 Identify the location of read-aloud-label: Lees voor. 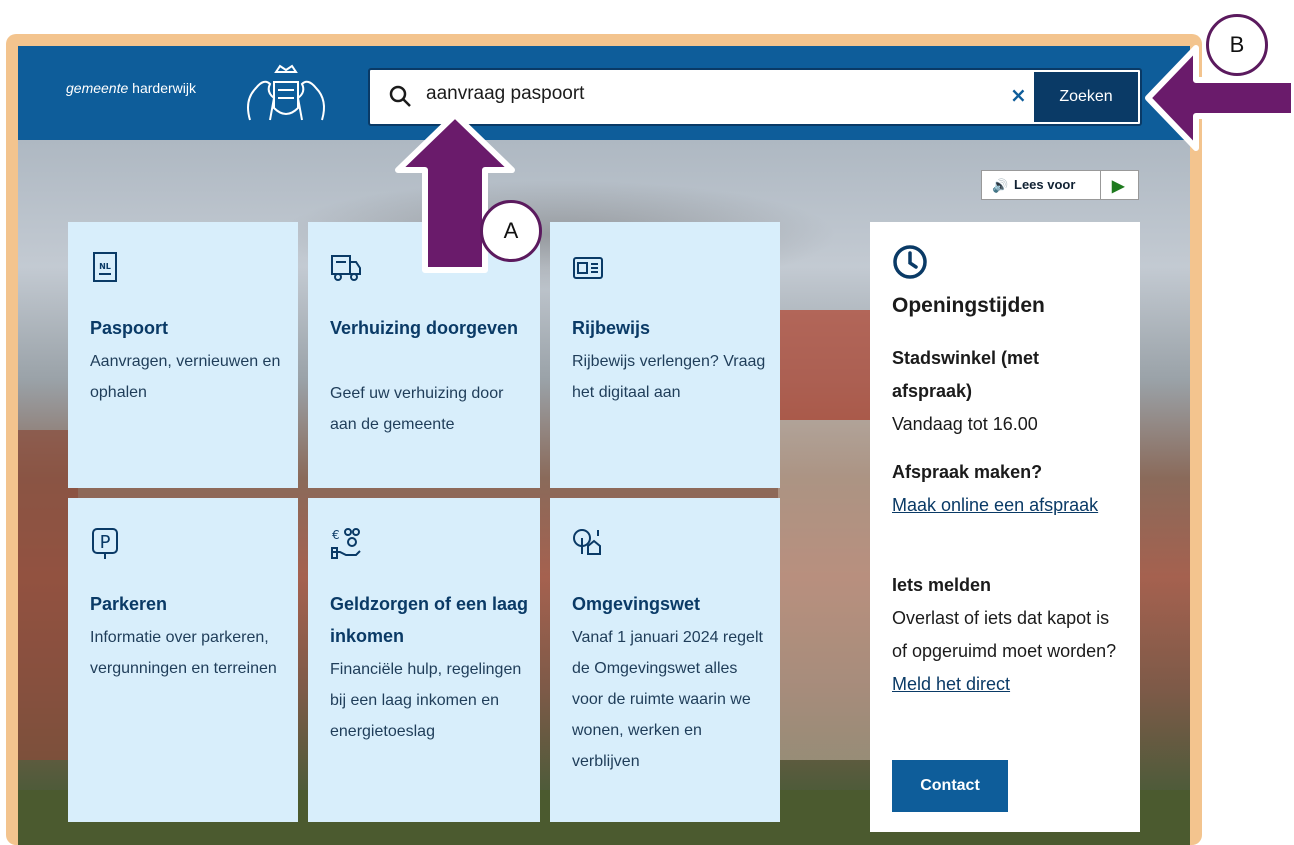
(1045, 184).